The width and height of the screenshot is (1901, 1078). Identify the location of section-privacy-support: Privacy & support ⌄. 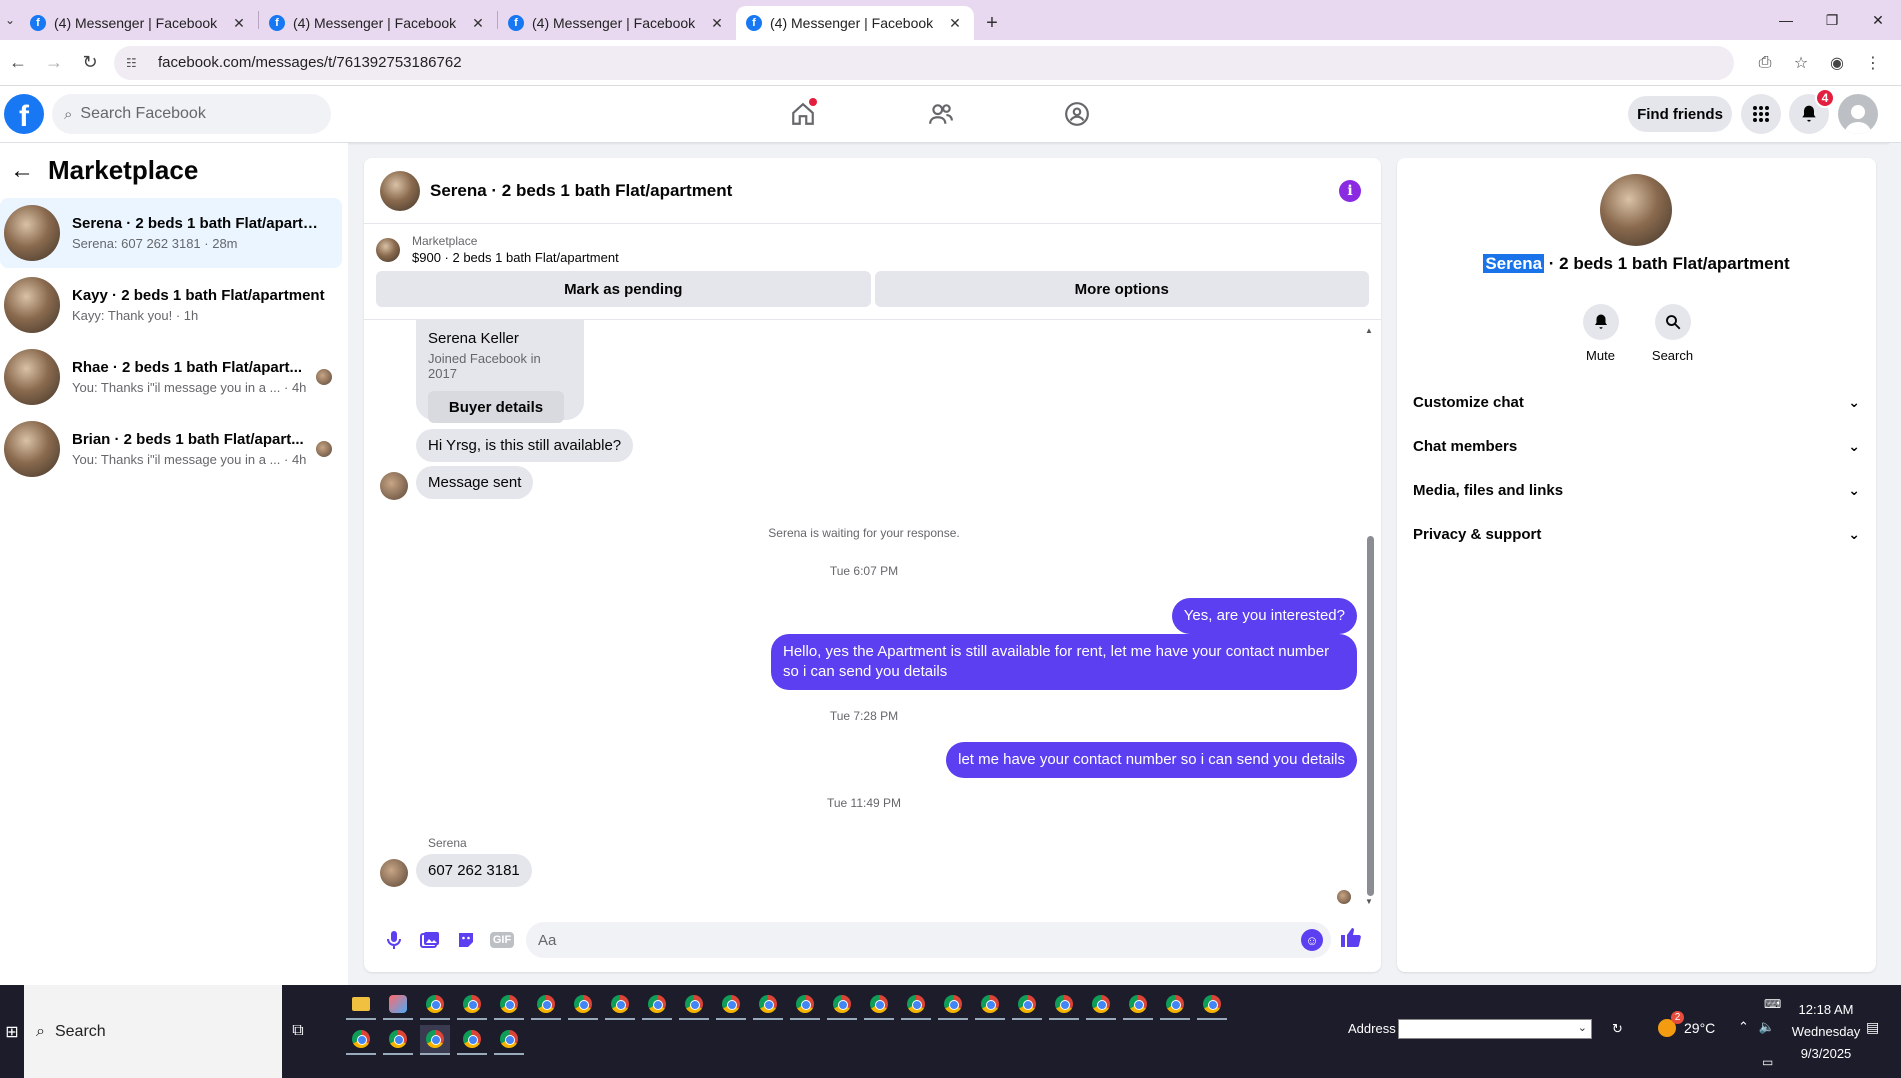
(1636, 534).